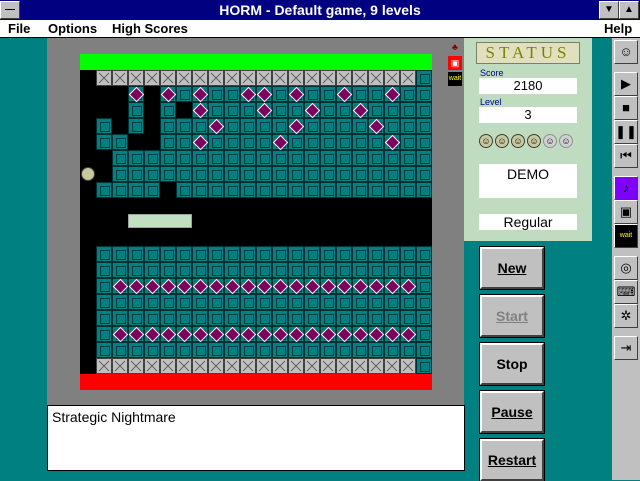 The width and height of the screenshot is (640, 481). Describe the element at coordinates (626, 52) in the screenshot. I see `smiley-icon: ☺` at that location.